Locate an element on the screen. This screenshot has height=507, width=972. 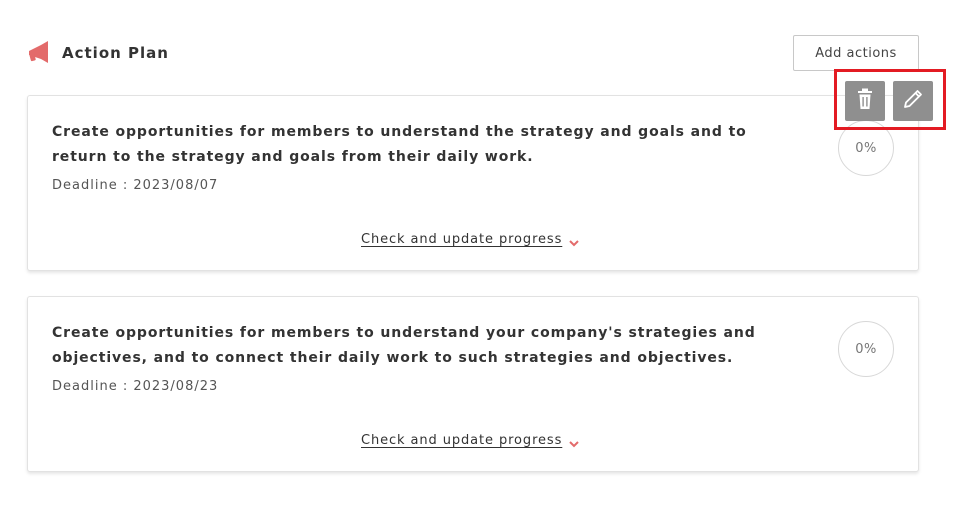
edit-button is located at coordinates (913, 101).